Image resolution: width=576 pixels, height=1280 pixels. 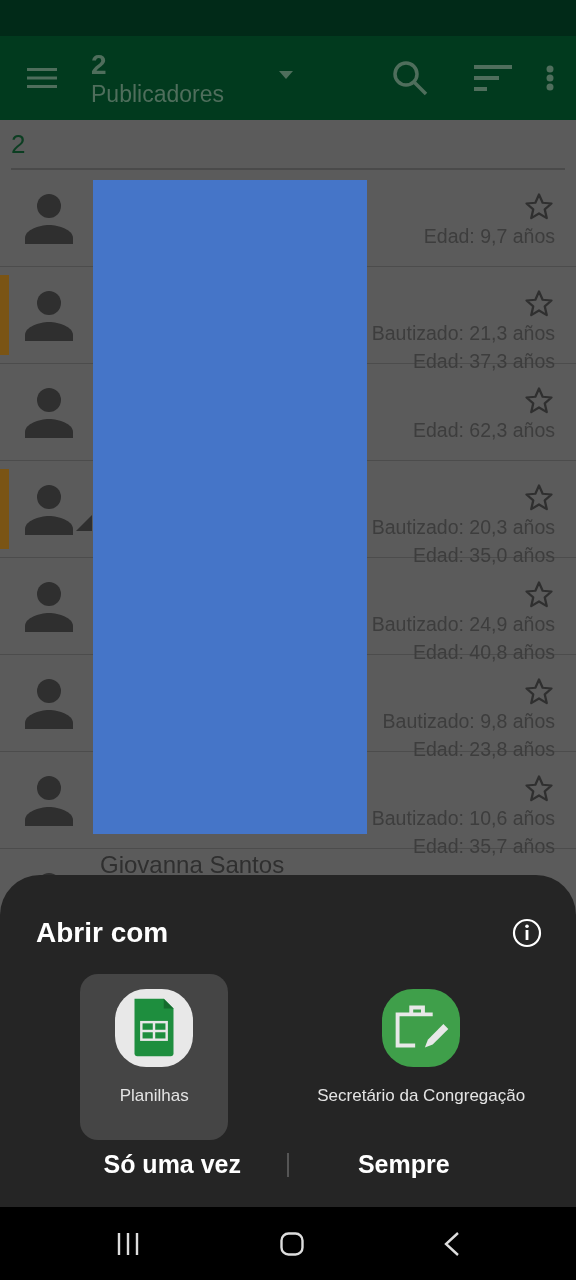 I want to click on app-label: Planilhas, so click(x=154, y=1096).